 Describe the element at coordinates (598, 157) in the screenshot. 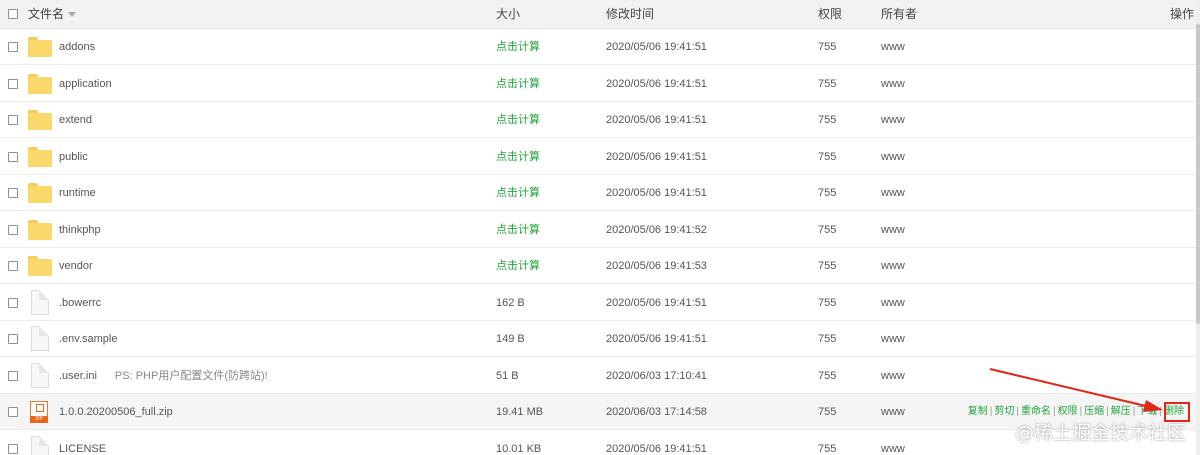

I see `table-row: public 点击计算 2020/05/06 19:41:51 755 www` at that location.